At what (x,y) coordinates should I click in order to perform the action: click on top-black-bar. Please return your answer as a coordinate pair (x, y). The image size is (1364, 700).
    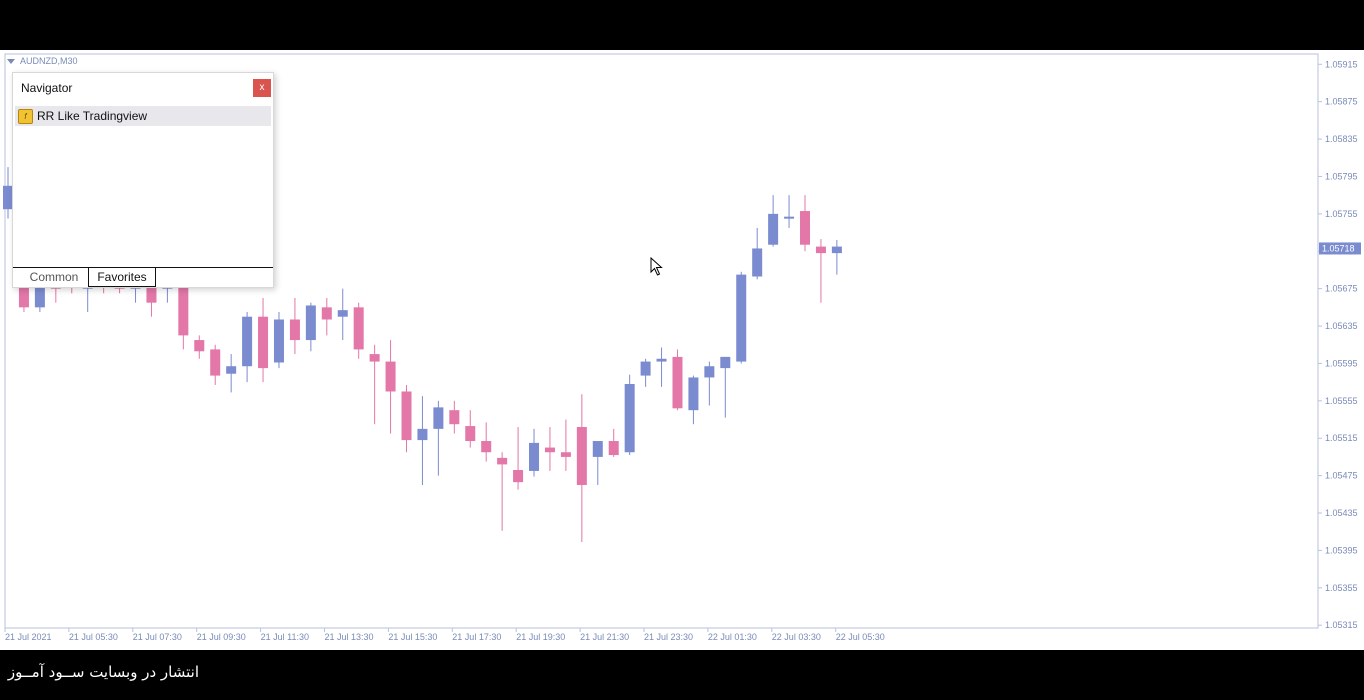
    Looking at the image, I should click on (682, 25).